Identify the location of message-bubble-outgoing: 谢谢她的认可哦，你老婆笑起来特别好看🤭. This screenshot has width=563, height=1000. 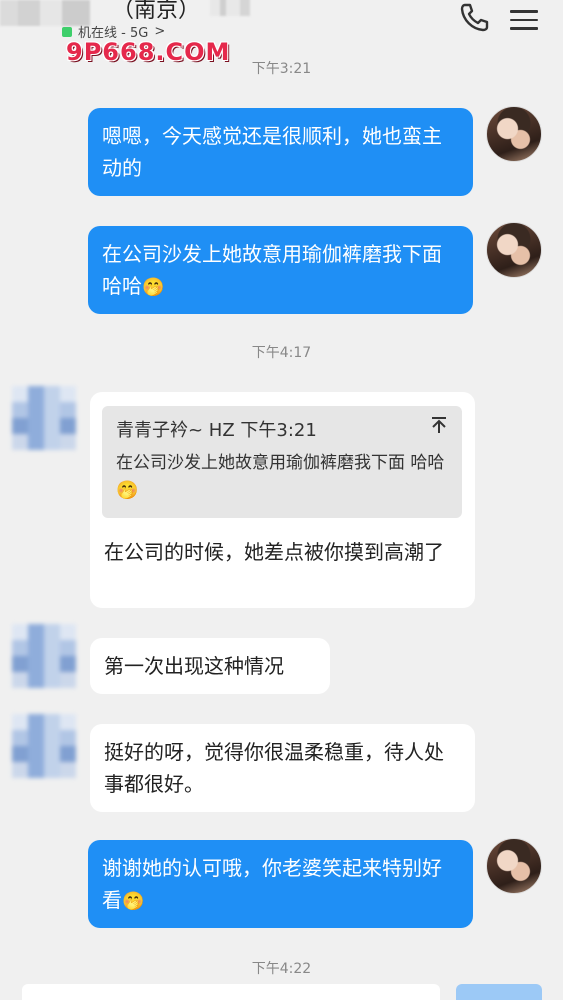
(280, 884).